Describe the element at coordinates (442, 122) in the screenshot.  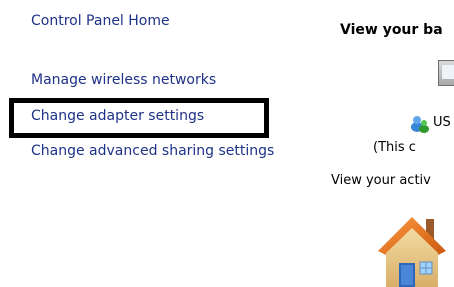
I see `network-user-label: US` at that location.